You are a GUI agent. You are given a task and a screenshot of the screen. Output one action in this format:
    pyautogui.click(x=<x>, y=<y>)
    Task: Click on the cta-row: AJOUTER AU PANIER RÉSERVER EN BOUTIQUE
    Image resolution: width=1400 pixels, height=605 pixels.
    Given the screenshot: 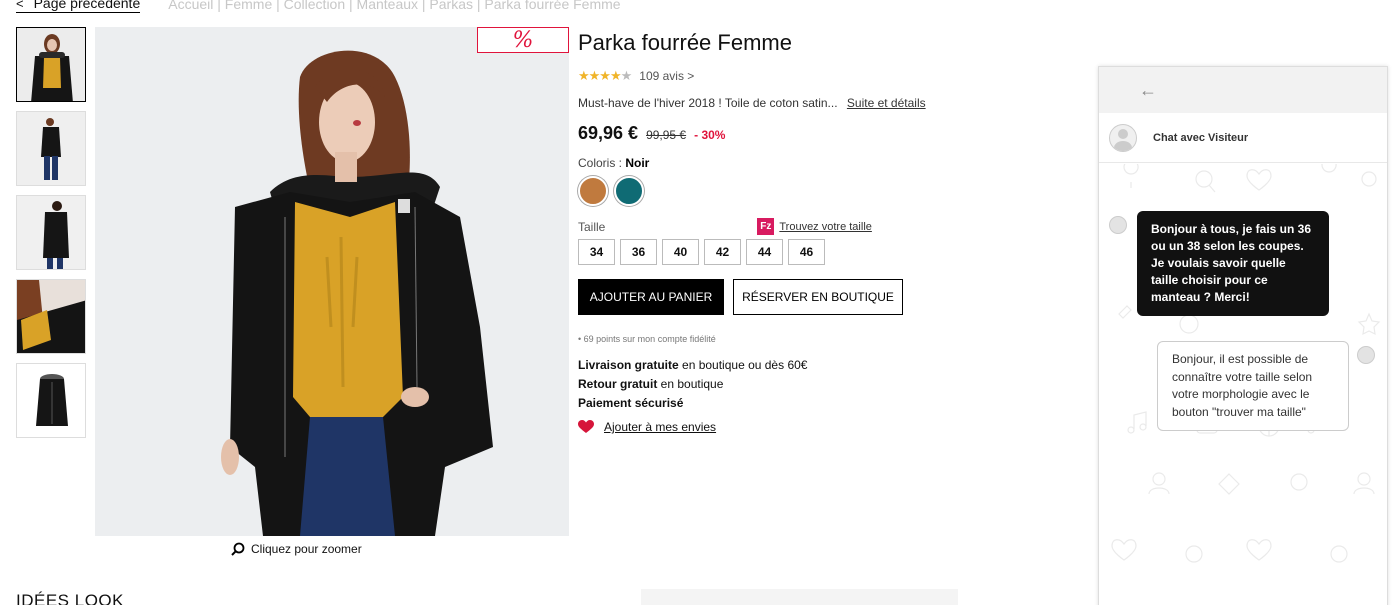 What is the action you would take?
    pyautogui.click(x=758, y=297)
    